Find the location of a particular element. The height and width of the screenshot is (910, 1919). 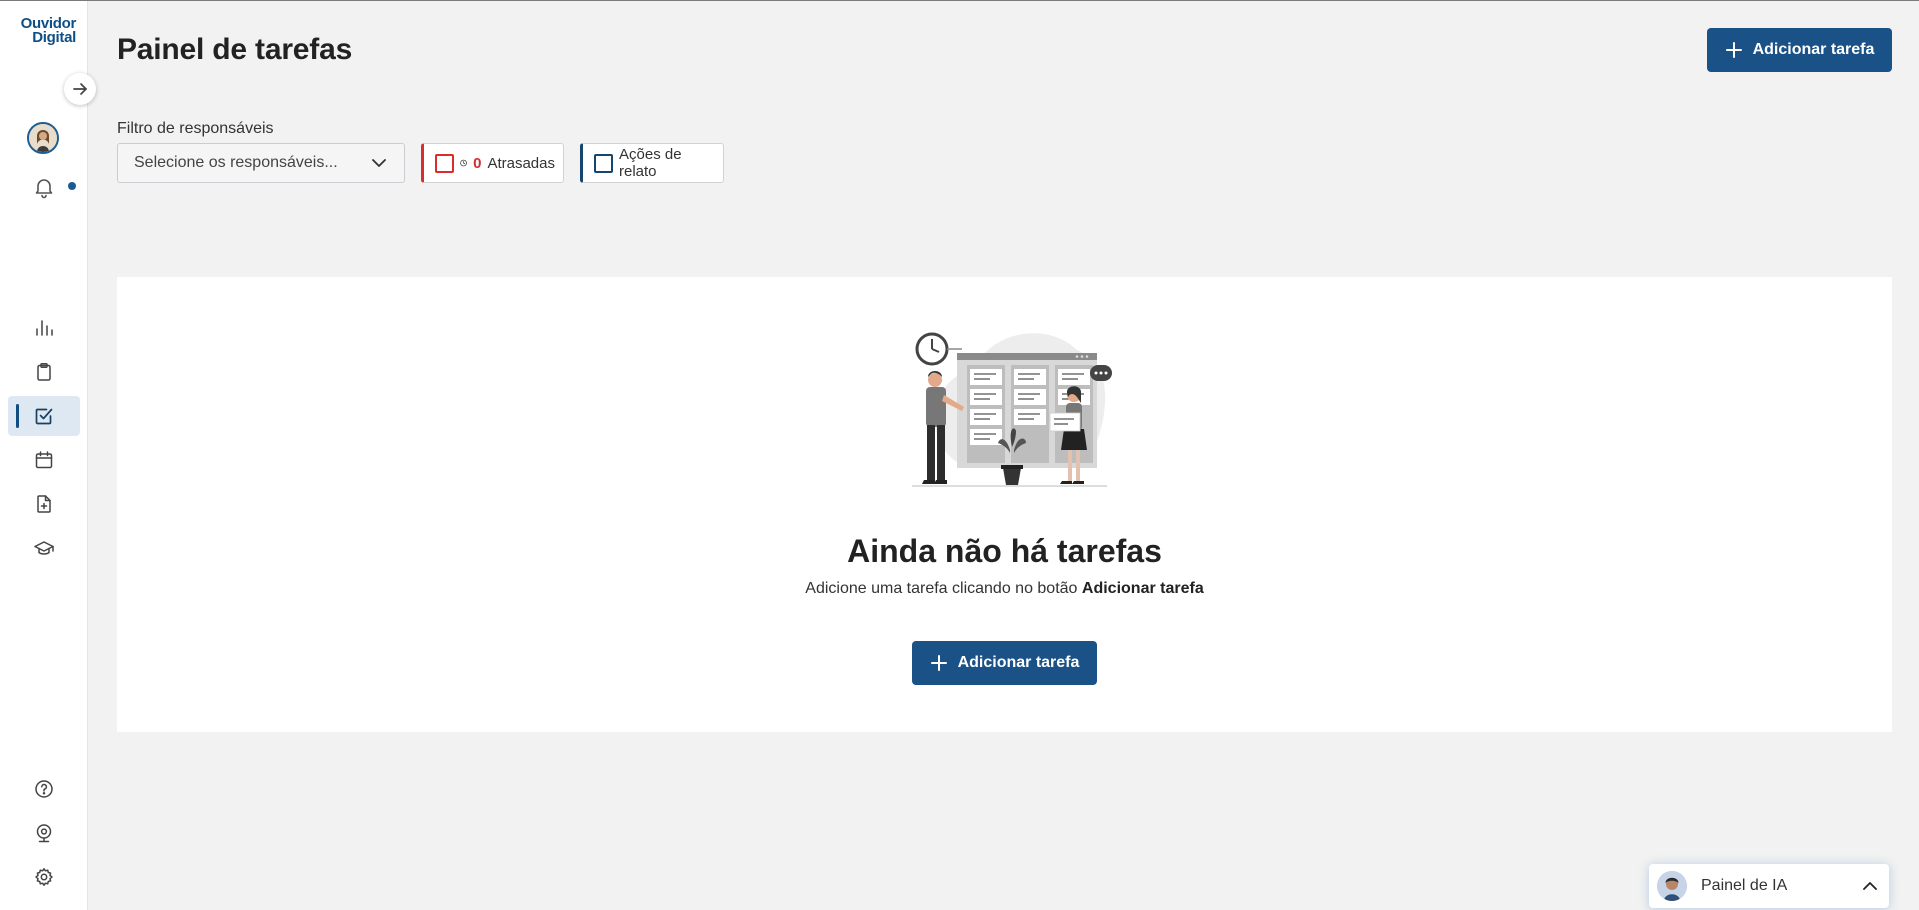

empty-state-title: Ainda não há tarefas is located at coordinates (1004, 551).